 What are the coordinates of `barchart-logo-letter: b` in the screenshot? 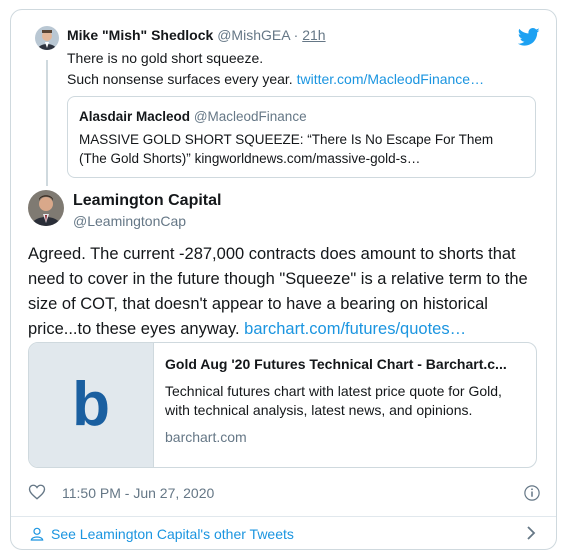 It's located at (91, 405).